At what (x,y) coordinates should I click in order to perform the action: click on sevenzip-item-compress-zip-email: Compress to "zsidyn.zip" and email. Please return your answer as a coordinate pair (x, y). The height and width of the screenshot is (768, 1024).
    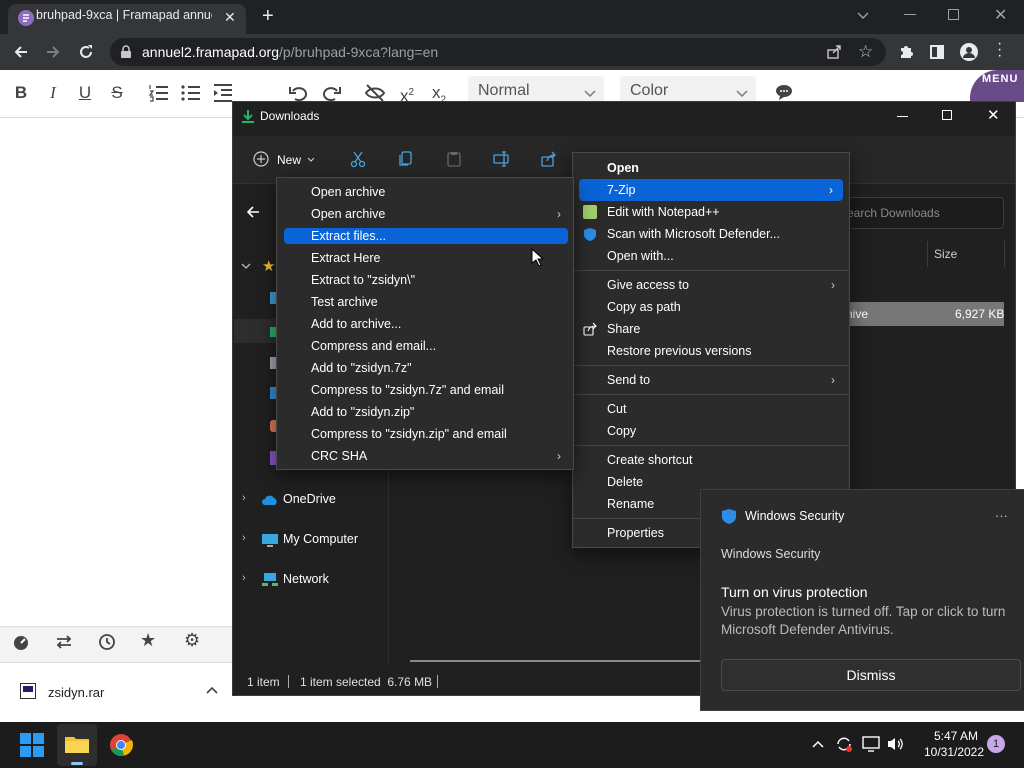
    Looking at the image, I should click on (425, 434).